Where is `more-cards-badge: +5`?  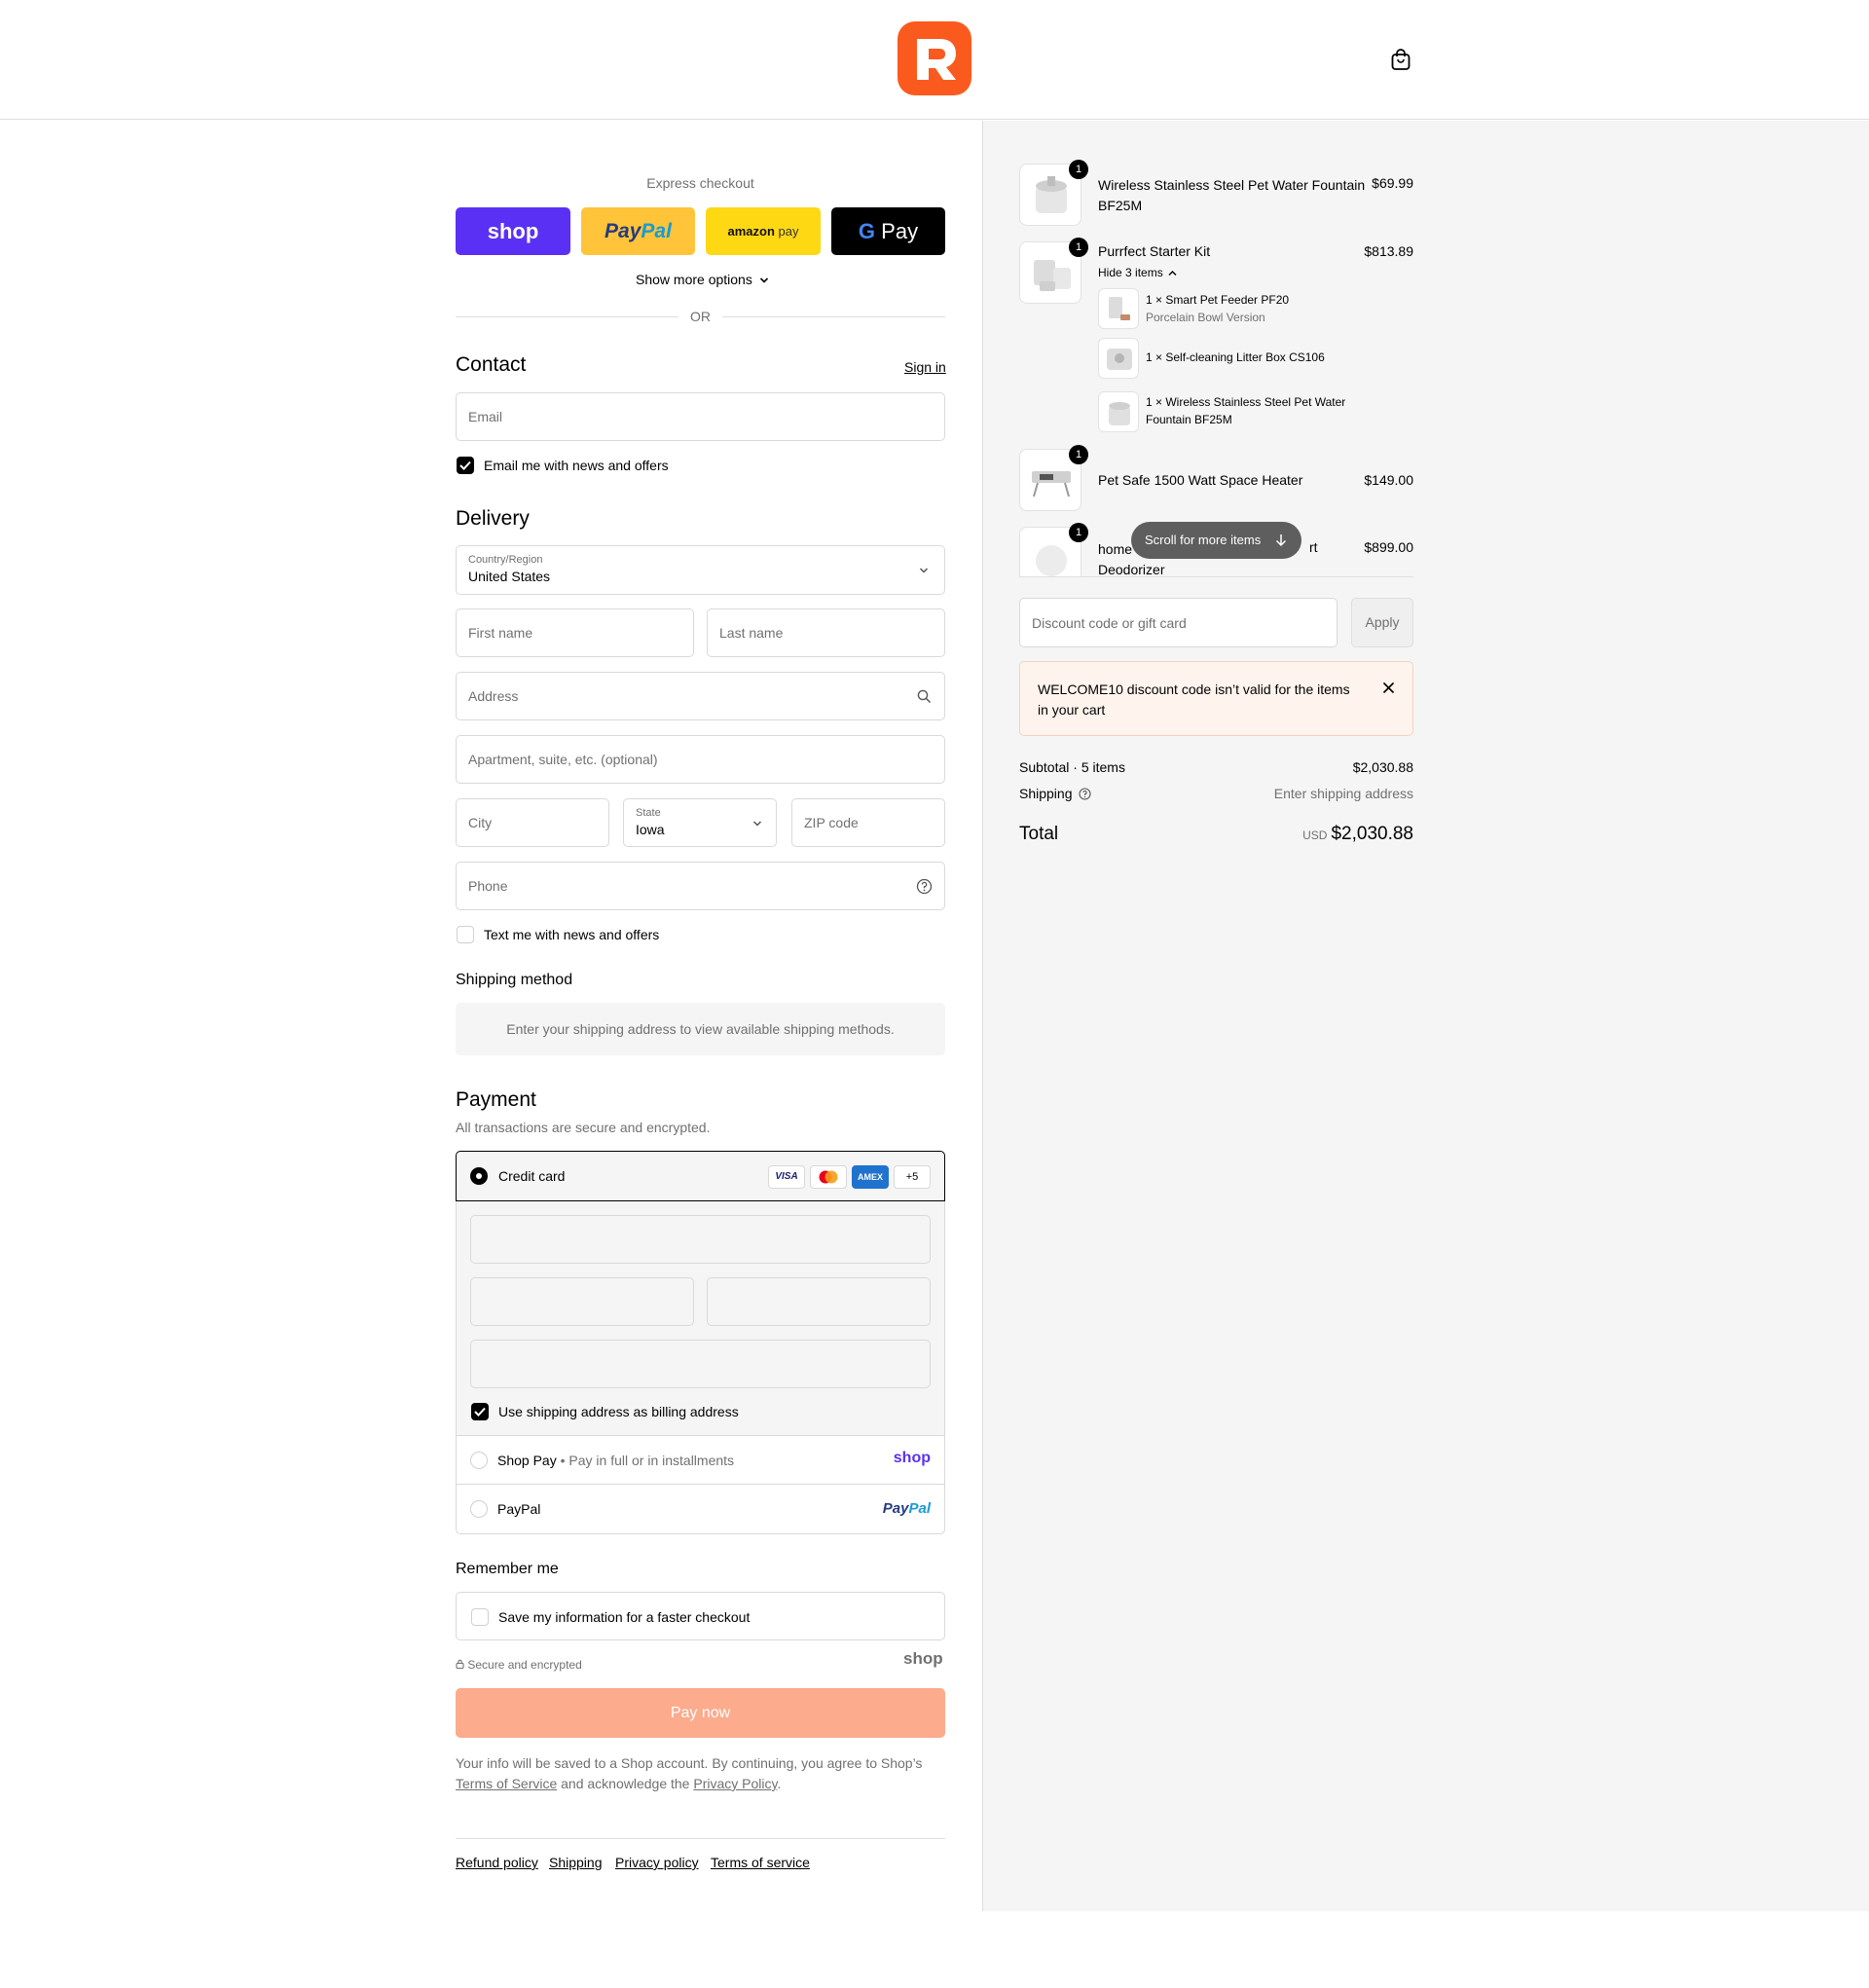 more-cards-badge: +5 is located at coordinates (912, 1177).